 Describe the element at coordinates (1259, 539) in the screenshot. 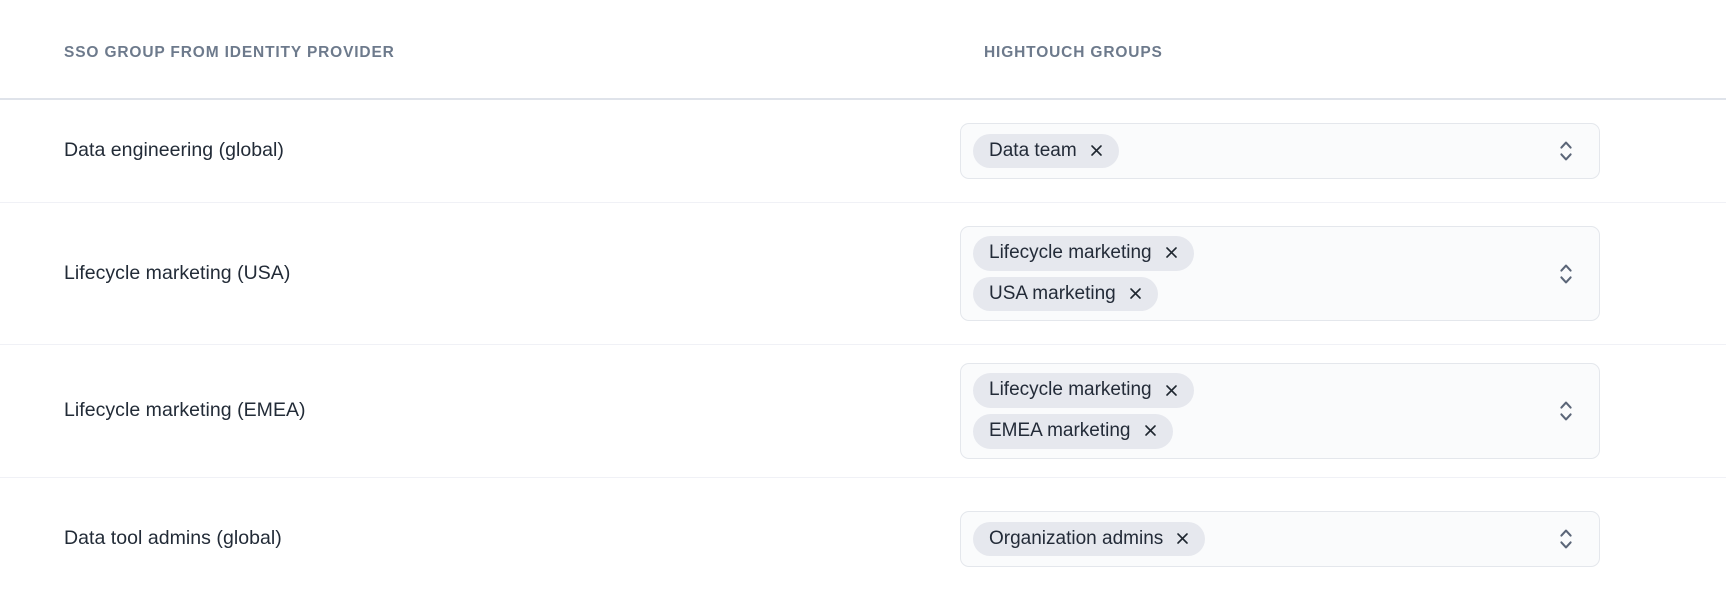

I see `selected-tags-list: Organization admins` at that location.